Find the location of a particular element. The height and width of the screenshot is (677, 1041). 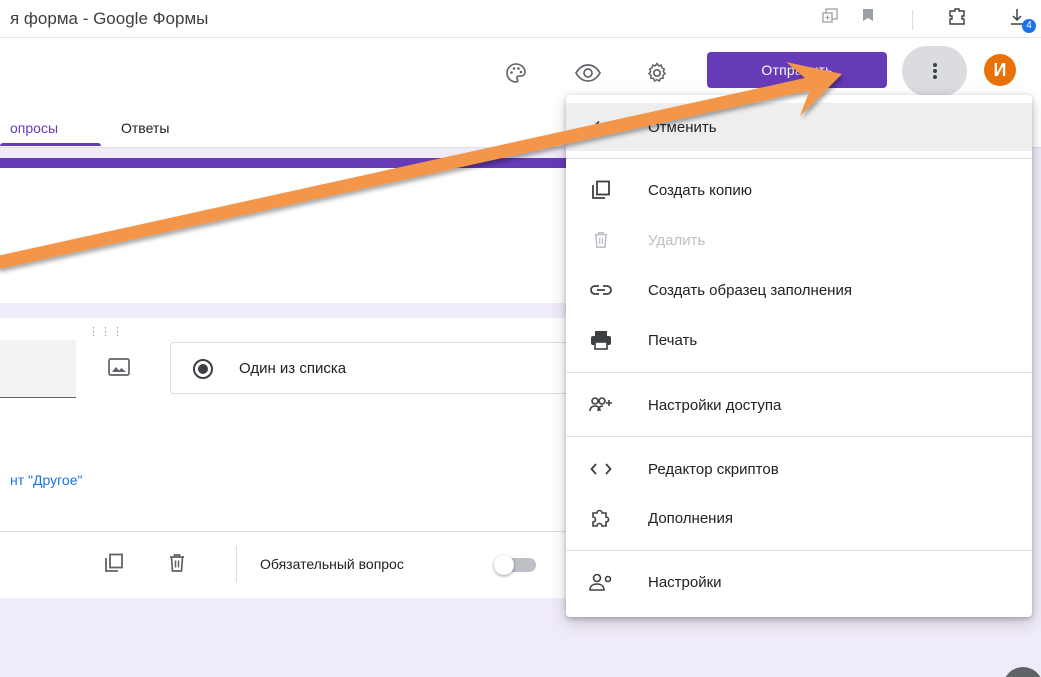

tab-answers: Ответы is located at coordinates (145, 128).